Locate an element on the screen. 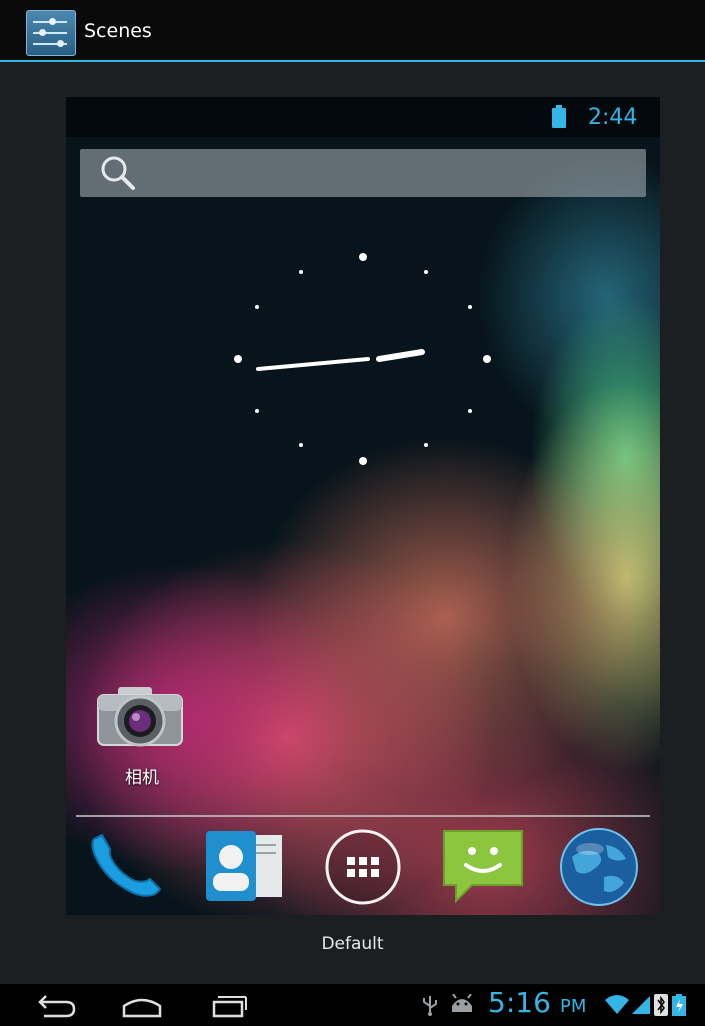  messaging-icon is located at coordinates (483, 867).